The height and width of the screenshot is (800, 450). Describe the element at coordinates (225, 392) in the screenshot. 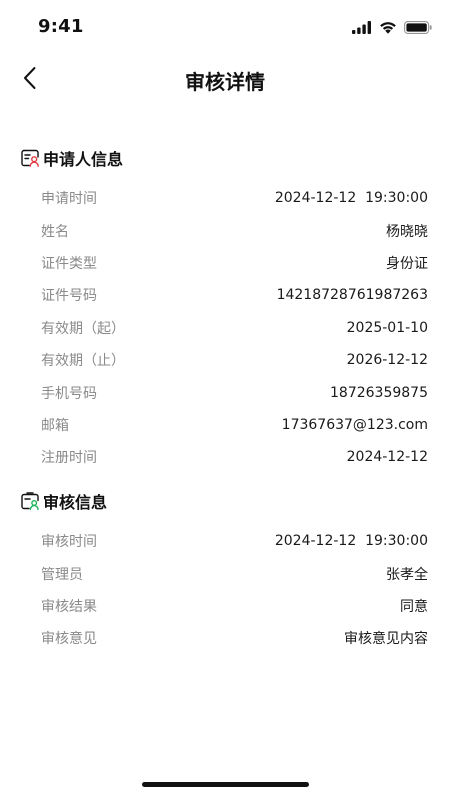

I see `row-phone: 手机号码 18726359875` at that location.